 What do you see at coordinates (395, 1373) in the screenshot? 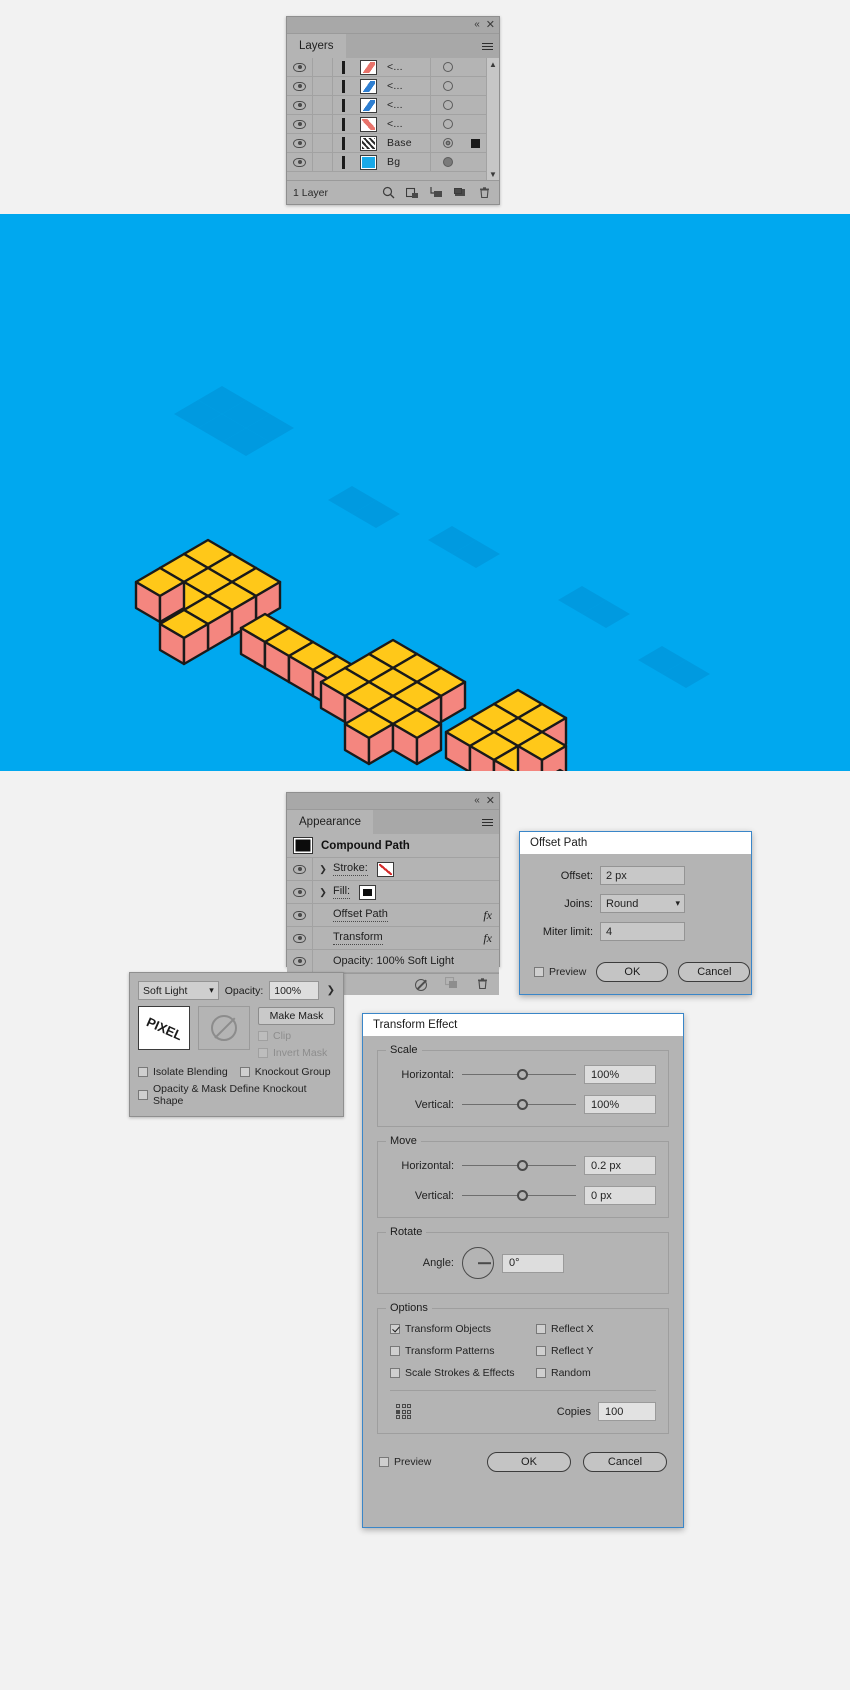
I see `scale-strokes-checkbox` at bounding box center [395, 1373].